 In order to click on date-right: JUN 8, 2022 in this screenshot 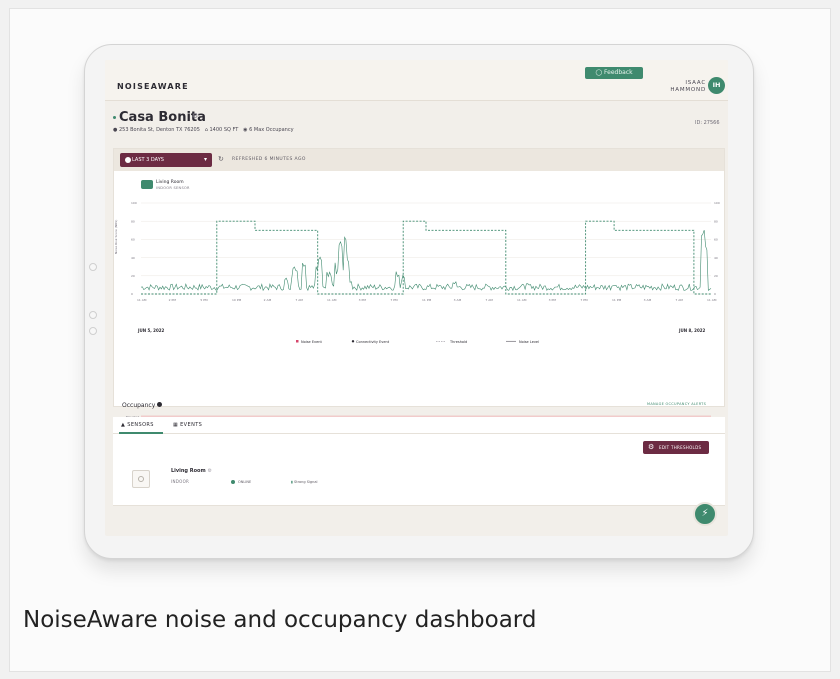, I will do `click(692, 330)`.